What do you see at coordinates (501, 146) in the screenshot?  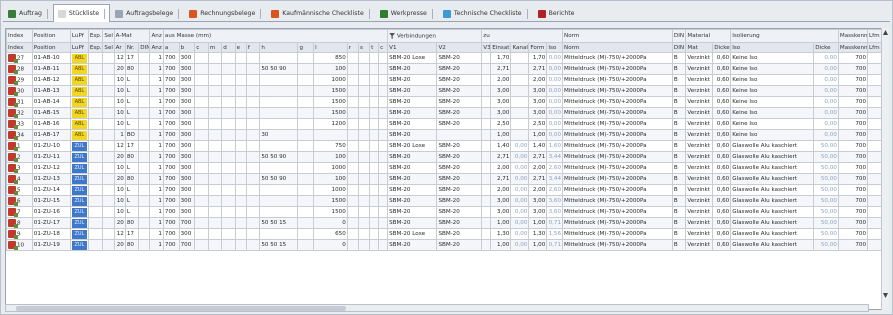 I see `cell-e: 1,40` at bounding box center [501, 146].